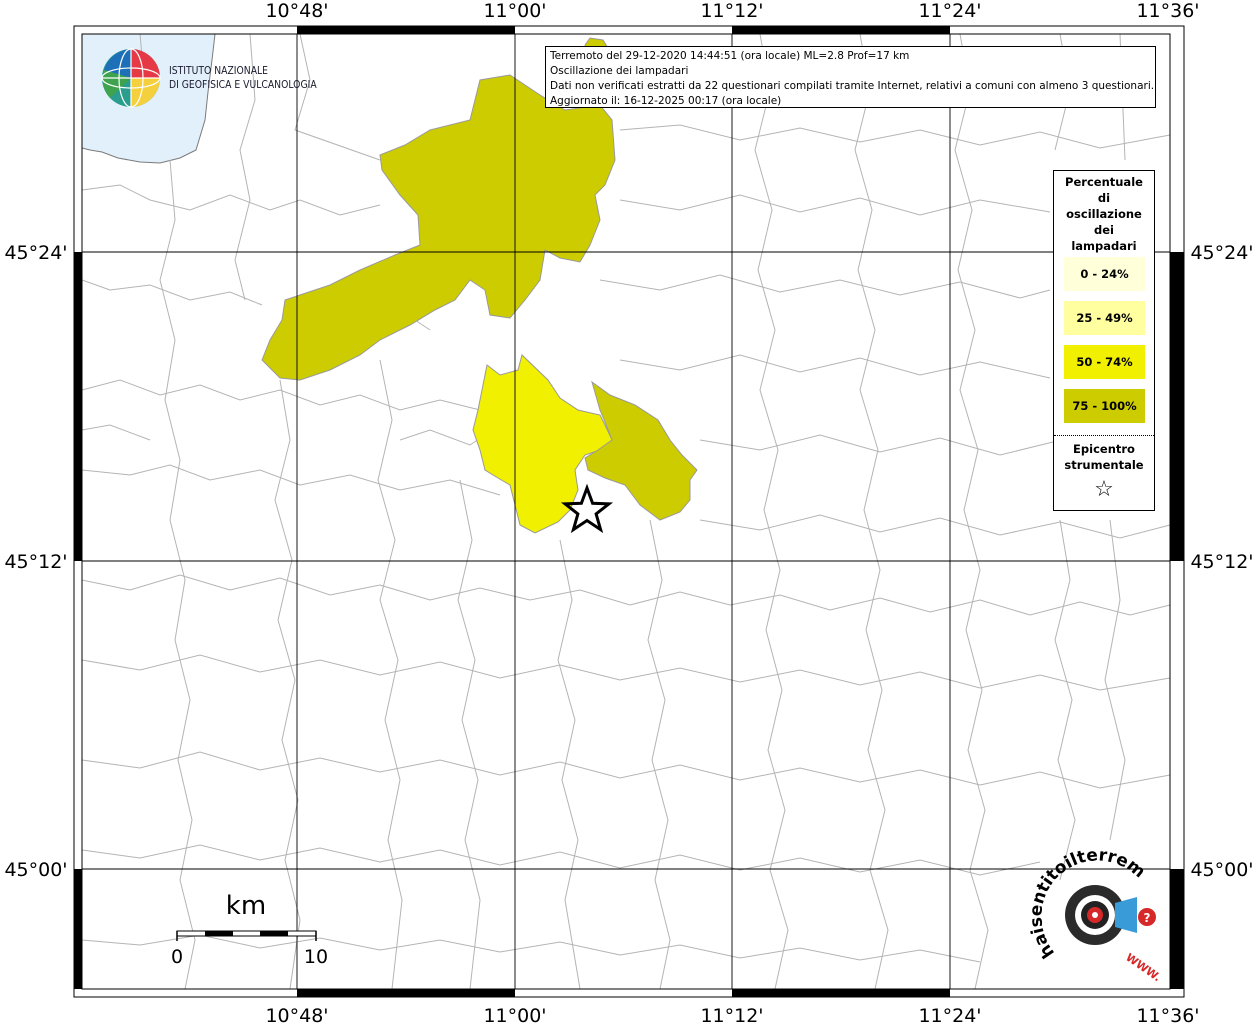  Describe the element at coordinates (1104, 274) in the screenshot. I see `legend-item-0-24: 0 - 24%` at that location.